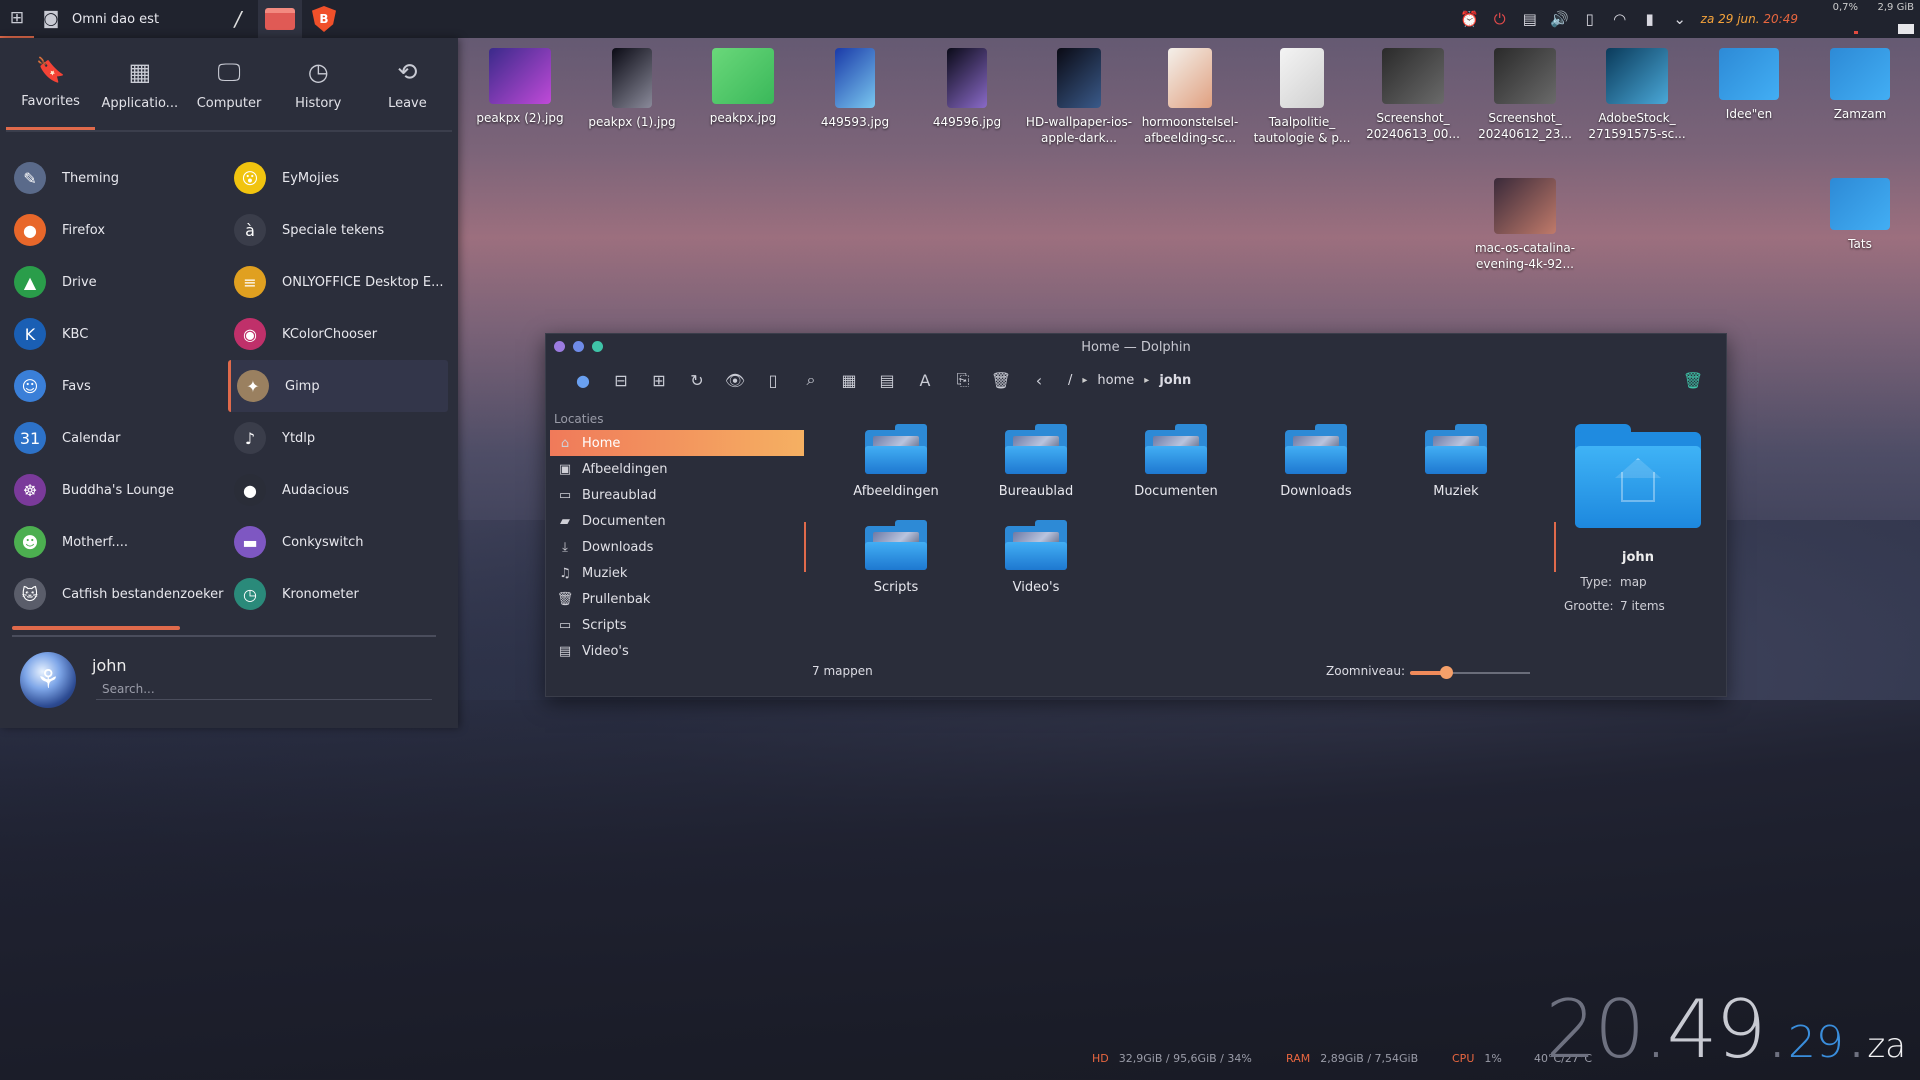 Image resolution: width=1920 pixels, height=1080 pixels. What do you see at coordinates (338, 594) in the screenshot?
I see `app-kronometer: ◷ Kronometer` at bounding box center [338, 594].